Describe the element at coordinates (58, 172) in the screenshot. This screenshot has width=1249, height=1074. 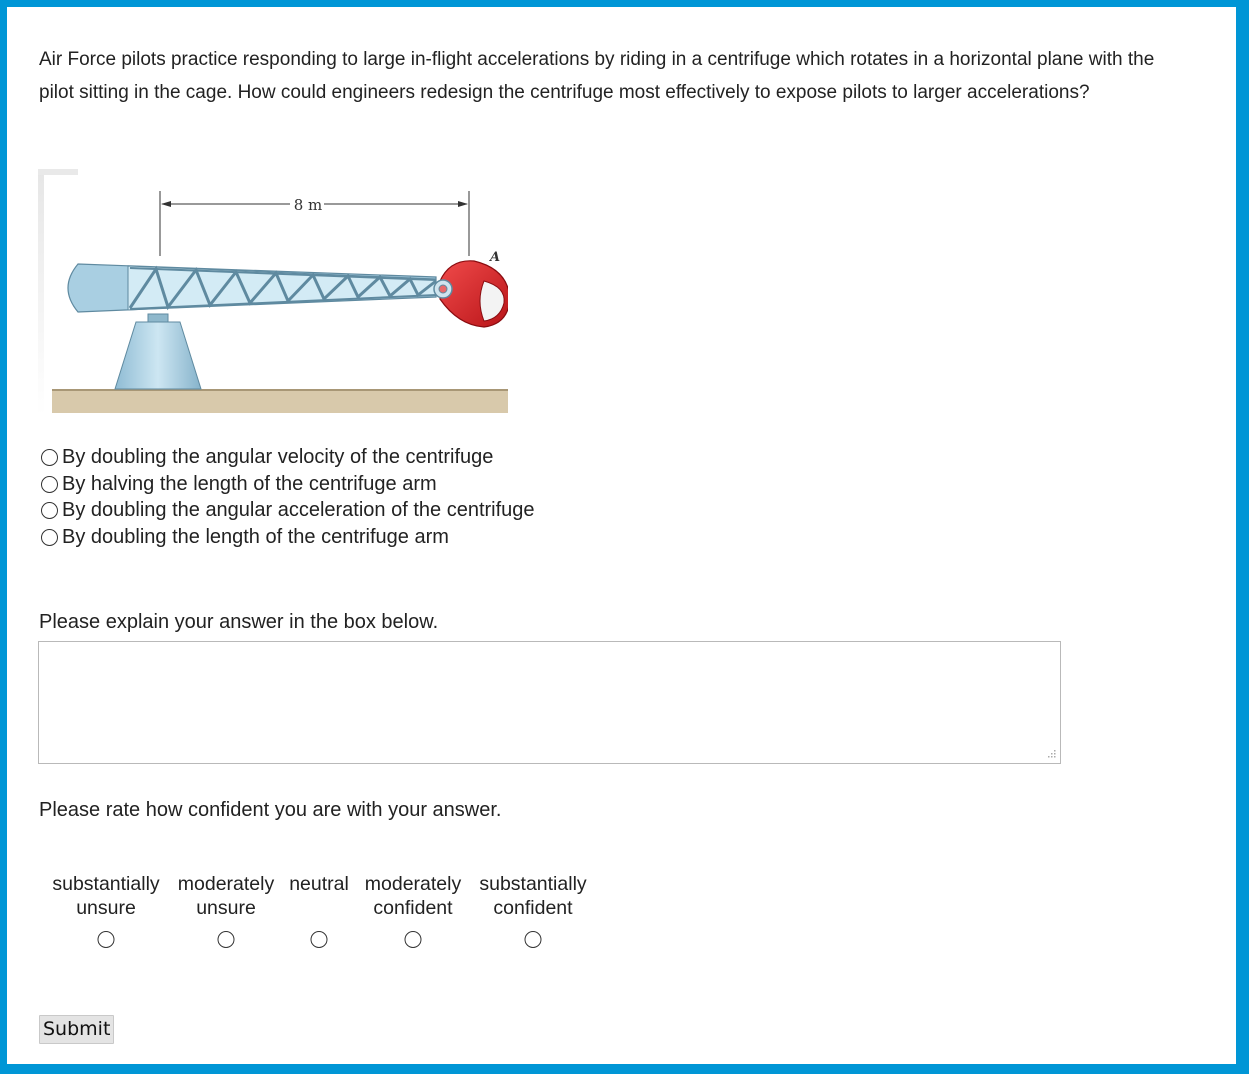
I see `figure-top-shading` at that location.